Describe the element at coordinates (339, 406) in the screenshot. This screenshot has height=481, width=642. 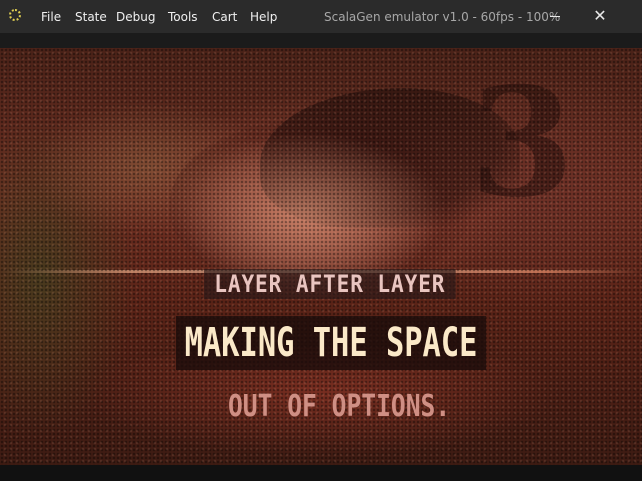
I see `title-line-3: OUT OF OPTIONS.` at that location.